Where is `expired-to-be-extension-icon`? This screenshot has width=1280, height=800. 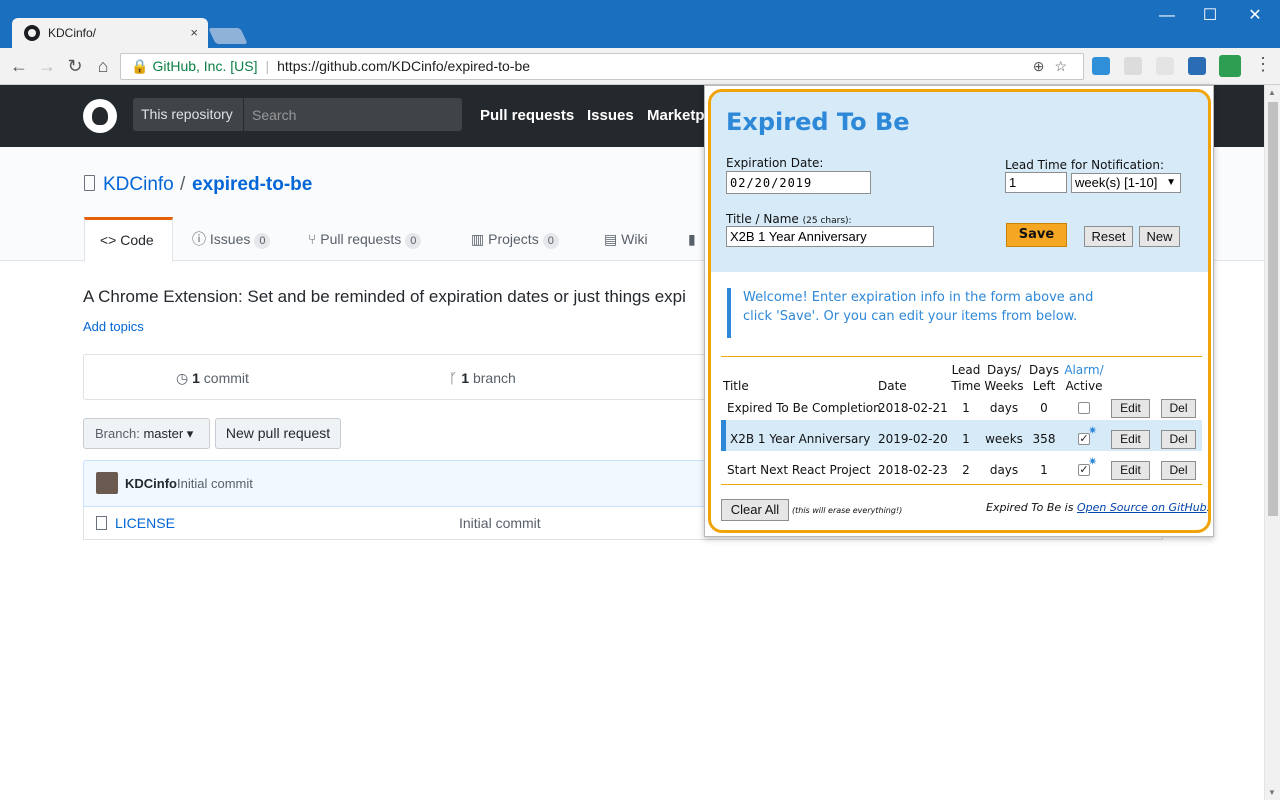 expired-to-be-extension-icon is located at coordinates (1230, 66).